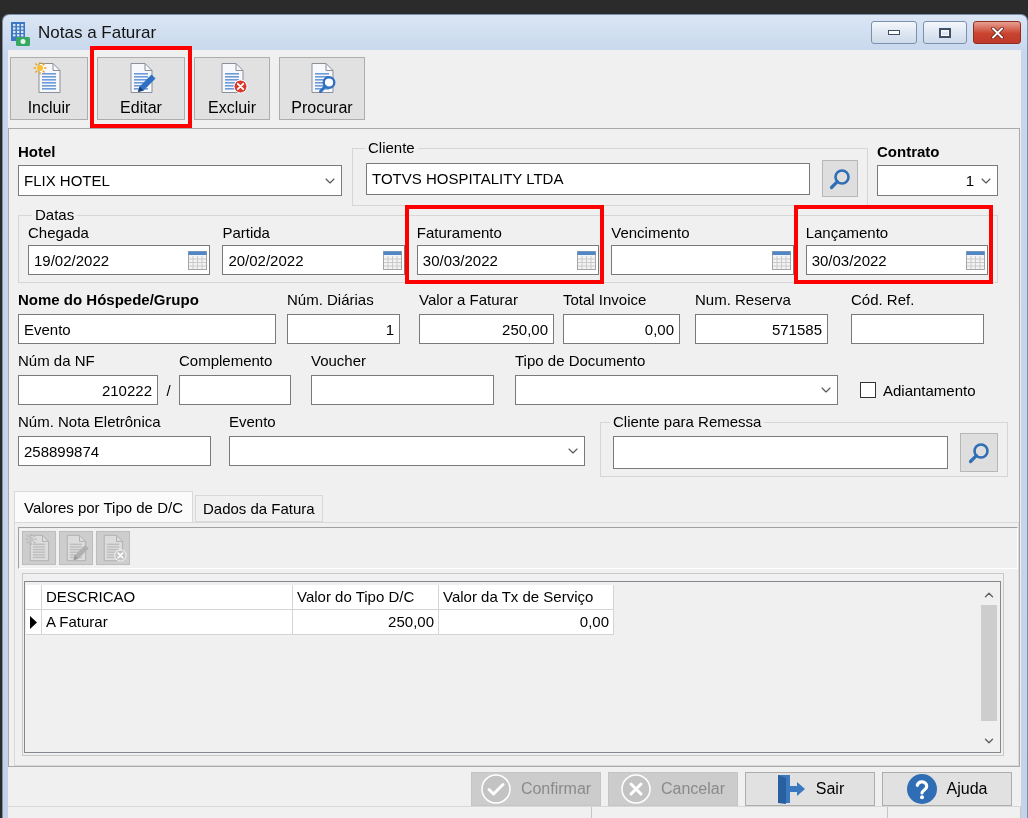  What do you see at coordinates (322, 88) in the screenshot?
I see `toolbar-button: Procurar` at bounding box center [322, 88].